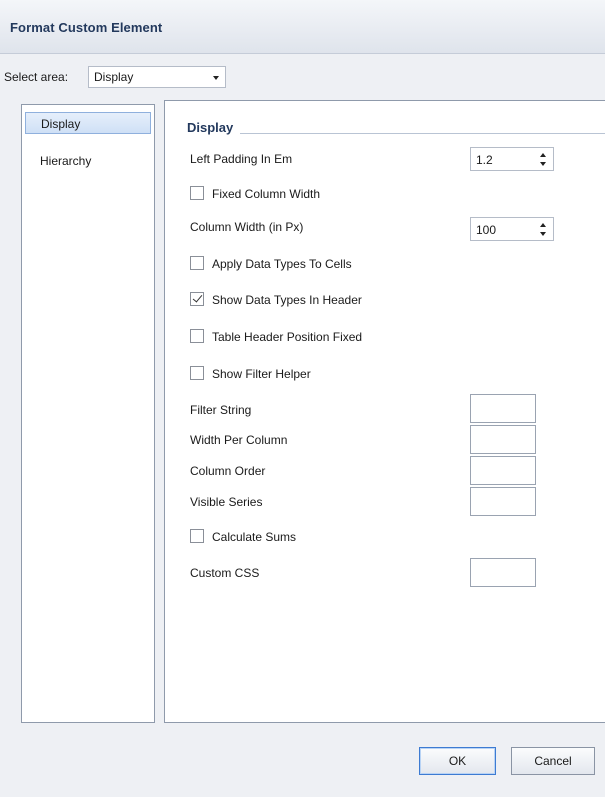 The image size is (605, 797). Describe the element at coordinates (197, 263) in the screenshot. I see `apply-data-types-checkbox` at that location.